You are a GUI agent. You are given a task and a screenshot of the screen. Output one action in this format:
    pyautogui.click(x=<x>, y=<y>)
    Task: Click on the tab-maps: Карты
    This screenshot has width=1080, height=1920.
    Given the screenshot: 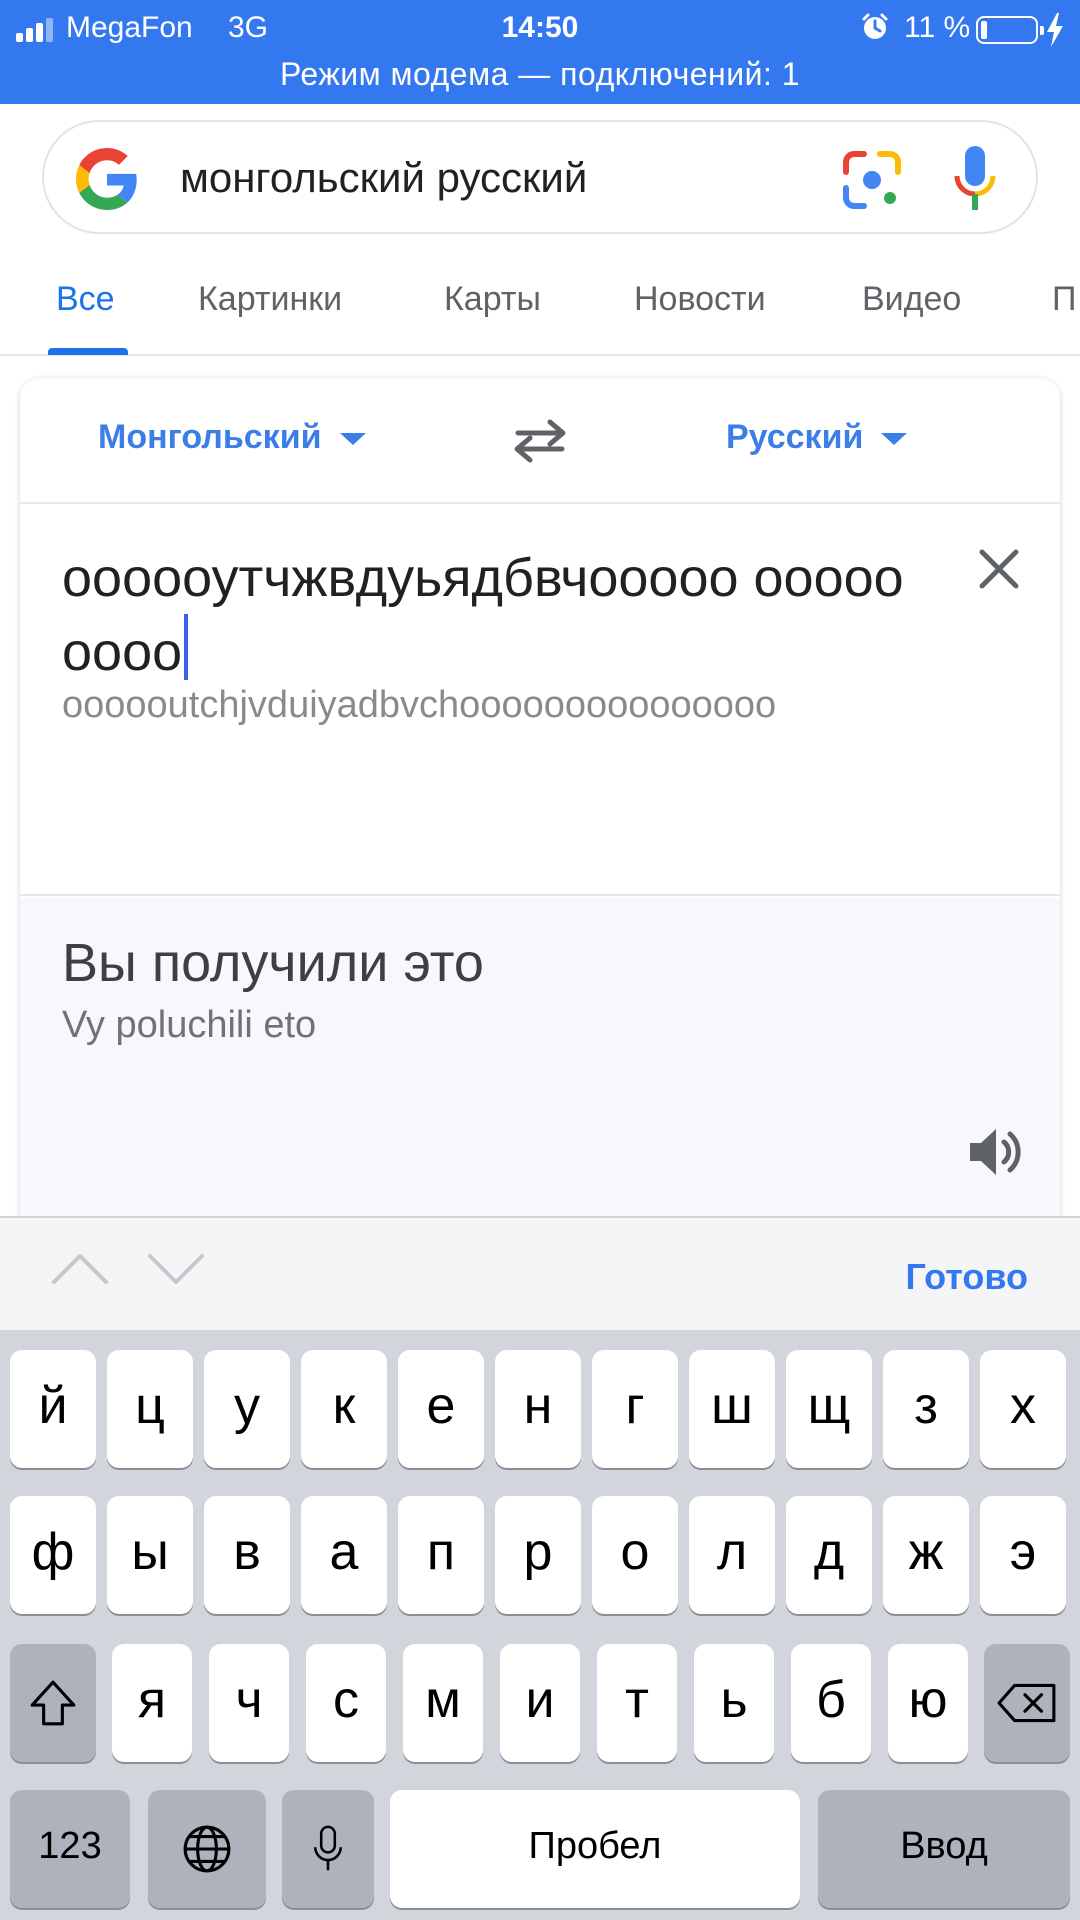 What is the action you would take?
    pyautogui.click(x=492, y=299)
    